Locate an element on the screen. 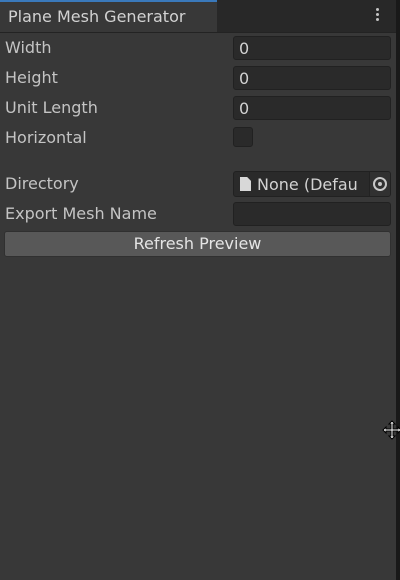 The width and height of the screenshot is (400, 580). directory-label: Directory is located at coordinates (42, 183).